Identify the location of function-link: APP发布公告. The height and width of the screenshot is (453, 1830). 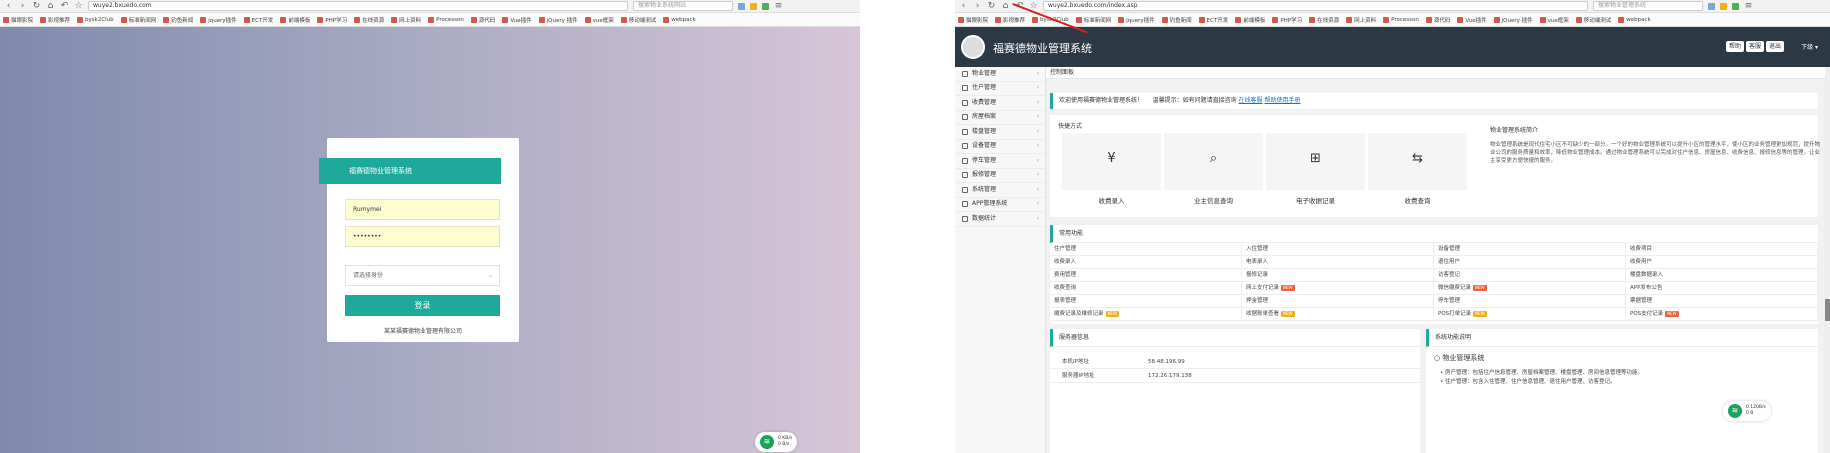
(1722, 288).